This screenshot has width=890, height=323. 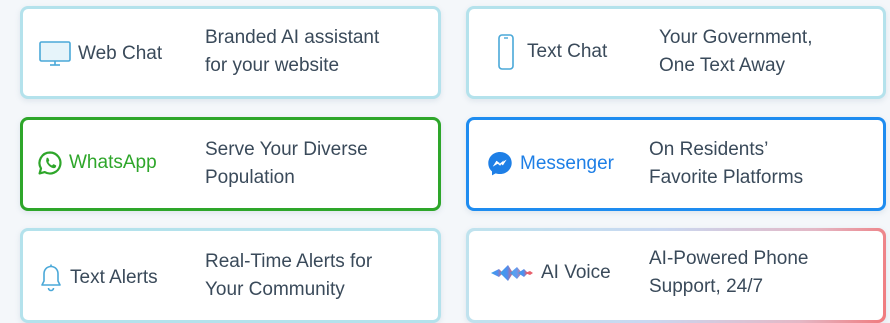 I want to click on description-line: Support, 24/7, so click(x=706, y=286).